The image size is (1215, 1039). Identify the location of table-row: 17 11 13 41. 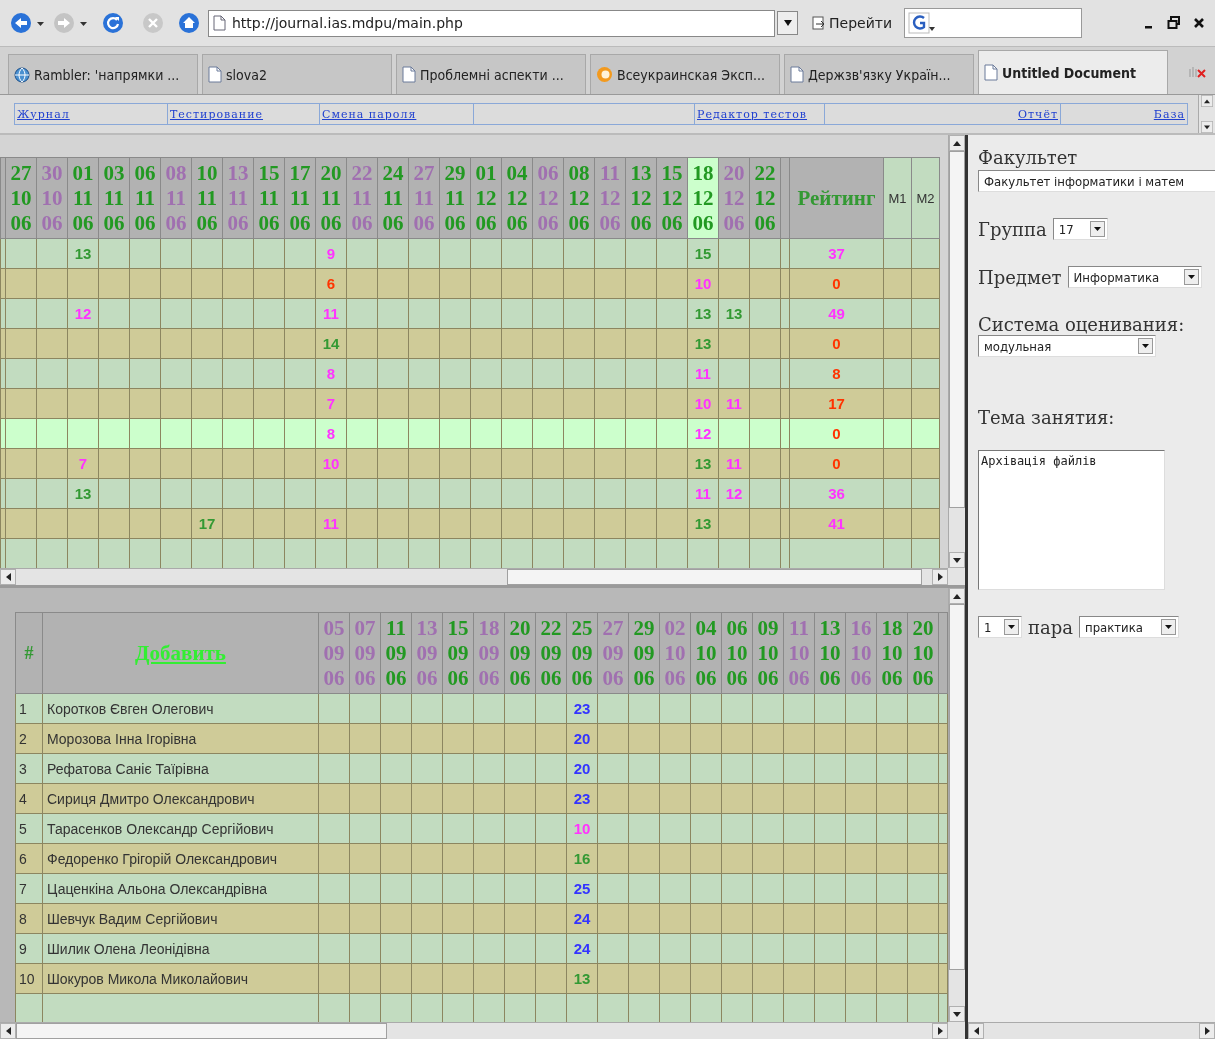
(470, 523).